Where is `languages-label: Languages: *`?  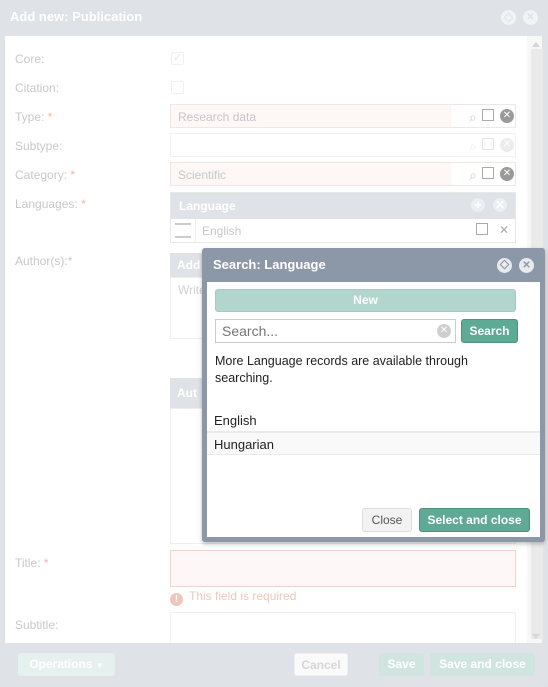 languages-label: Languages: * is located at coordinates (50, 204).